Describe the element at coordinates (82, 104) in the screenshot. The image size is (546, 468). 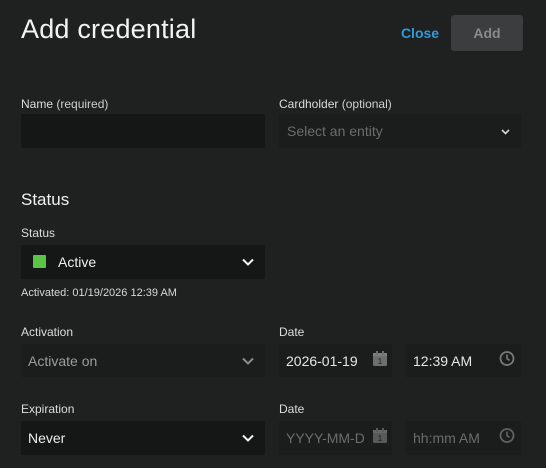
I see `name-label-required: (required)` at that location.